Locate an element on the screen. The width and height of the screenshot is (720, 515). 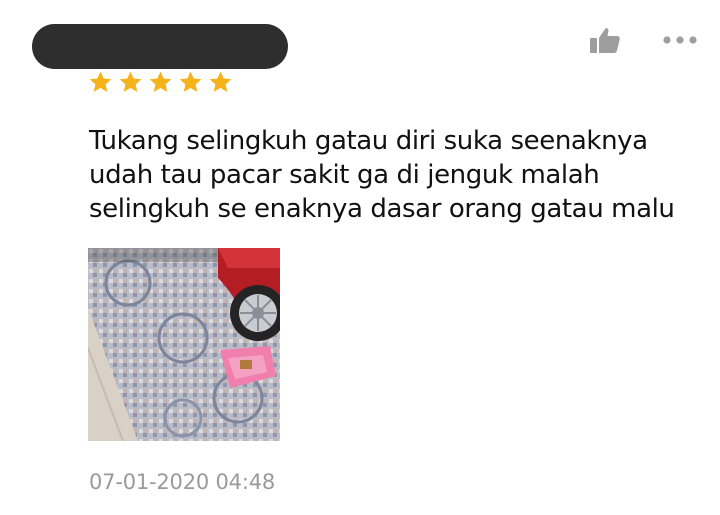
review-photo is located at coordinates (184, 344).